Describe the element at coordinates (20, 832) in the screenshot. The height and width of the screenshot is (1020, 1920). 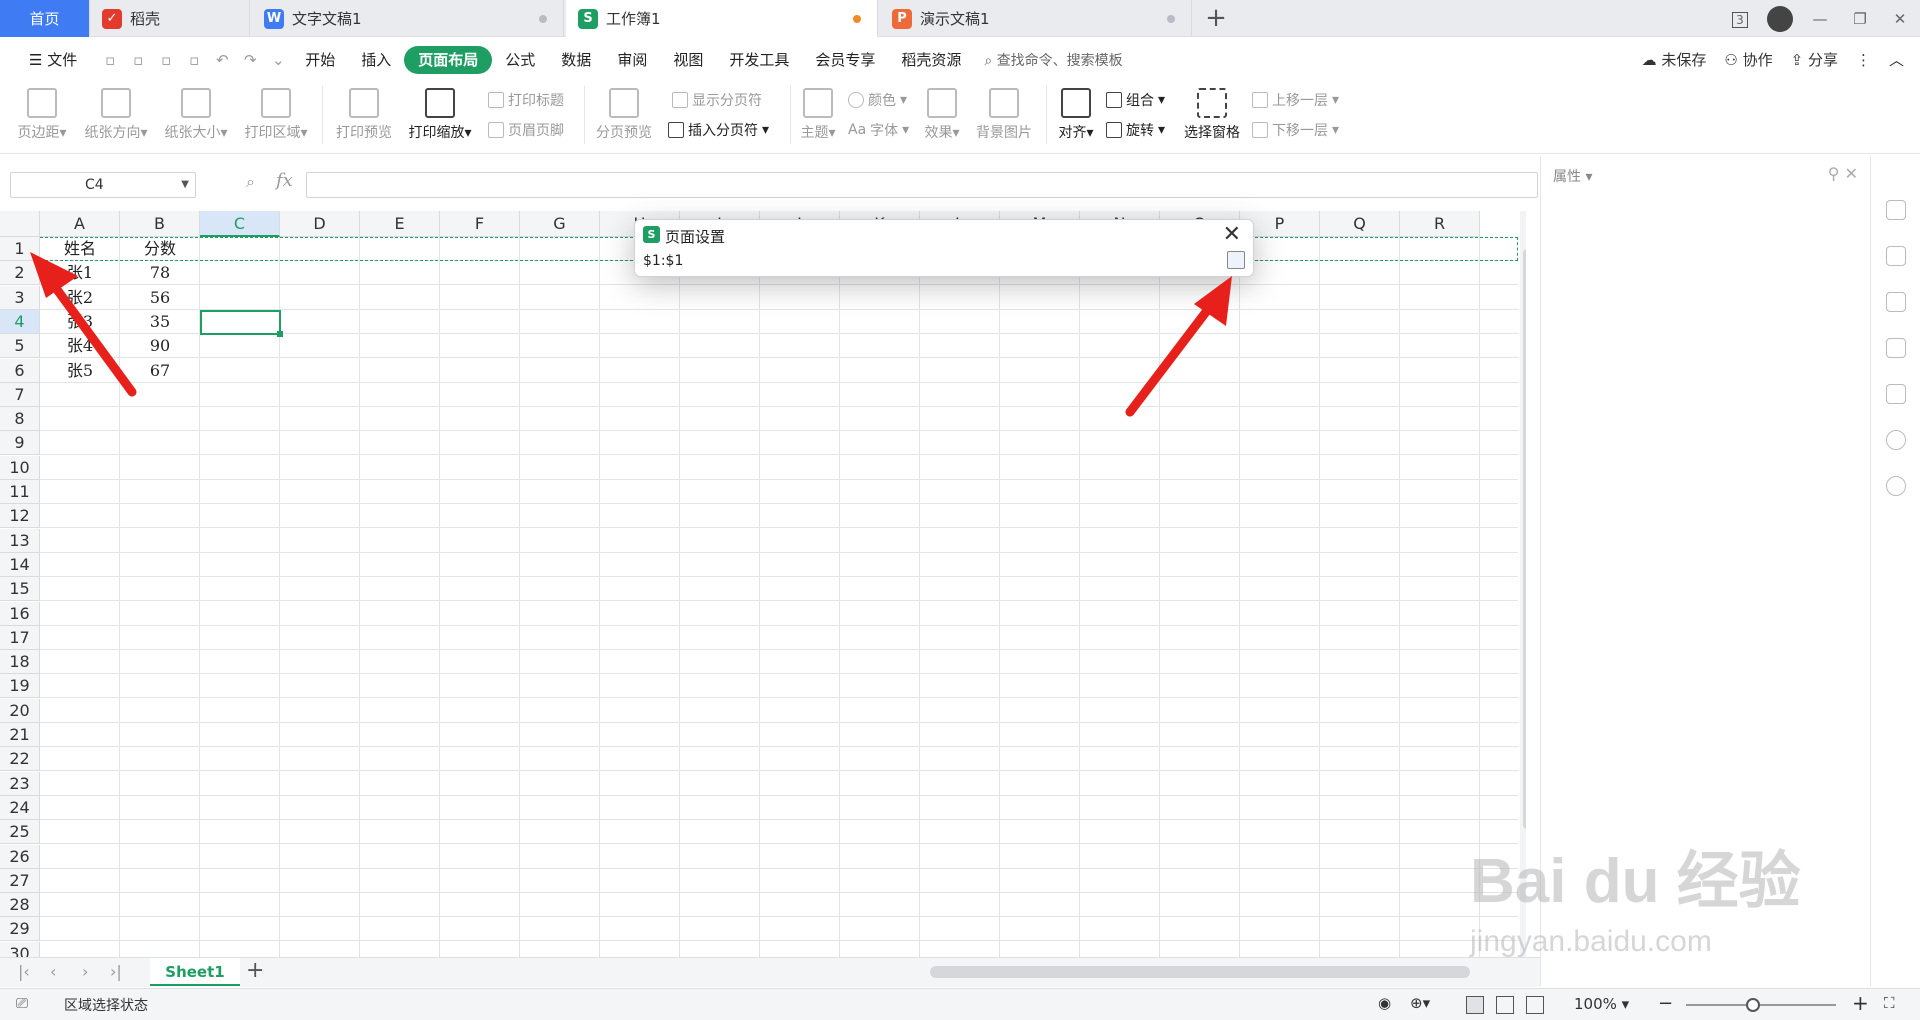
I see `row-header-25: 25` at that location.